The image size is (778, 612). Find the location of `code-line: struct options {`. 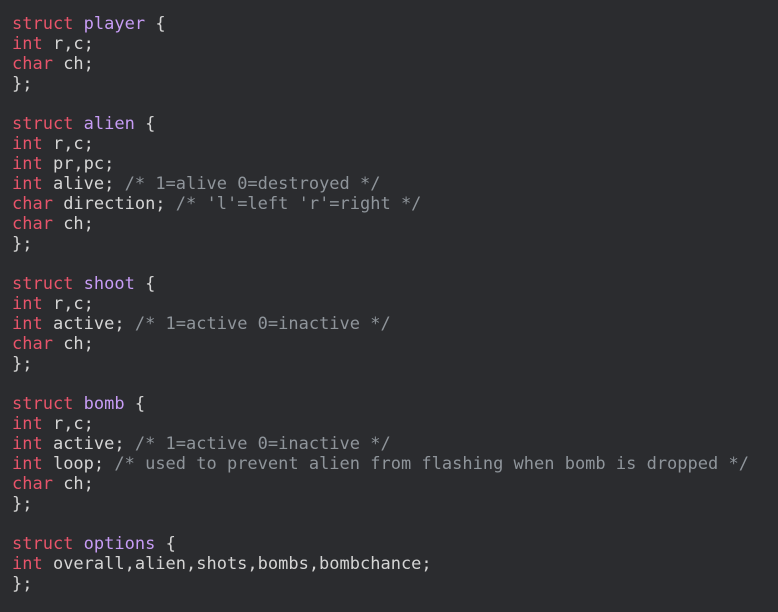

code-line: struct options { is located at coordinates (395, 544).